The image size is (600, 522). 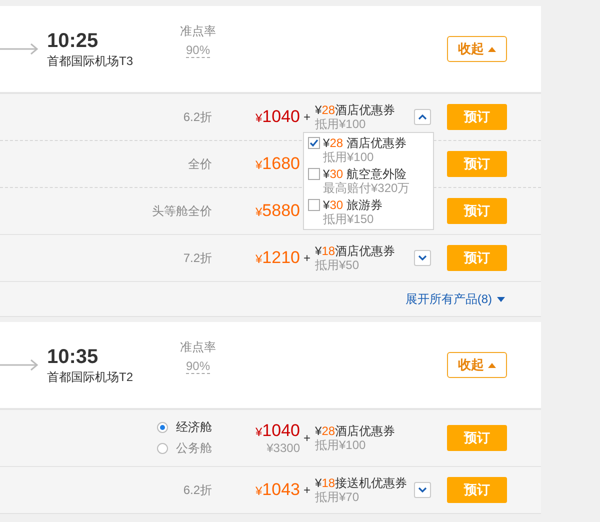 What do you see at coordinates (184, 427) in the screenshot?
I see `cabin-option: 经济舱` at bounding box center [184, 427].